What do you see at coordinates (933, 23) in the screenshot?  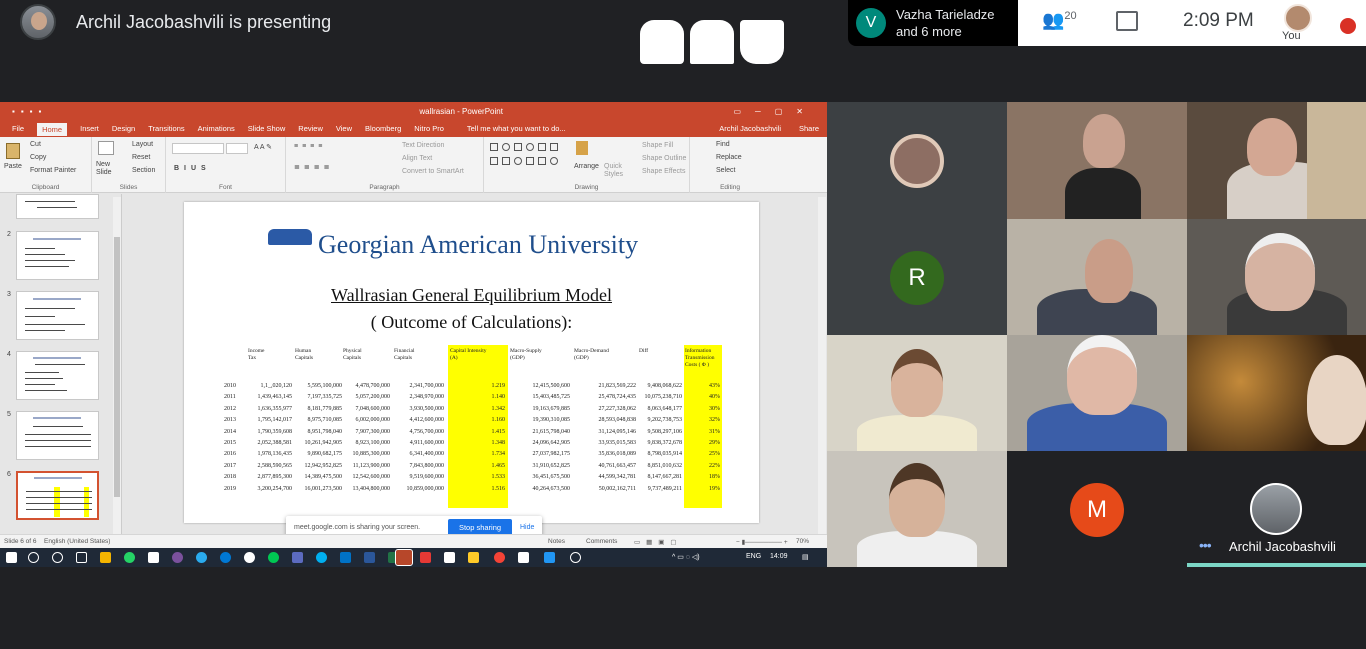 I see `join-notification: V Vazha Tarieladze and 6 more` at bounding box center [933, 23].